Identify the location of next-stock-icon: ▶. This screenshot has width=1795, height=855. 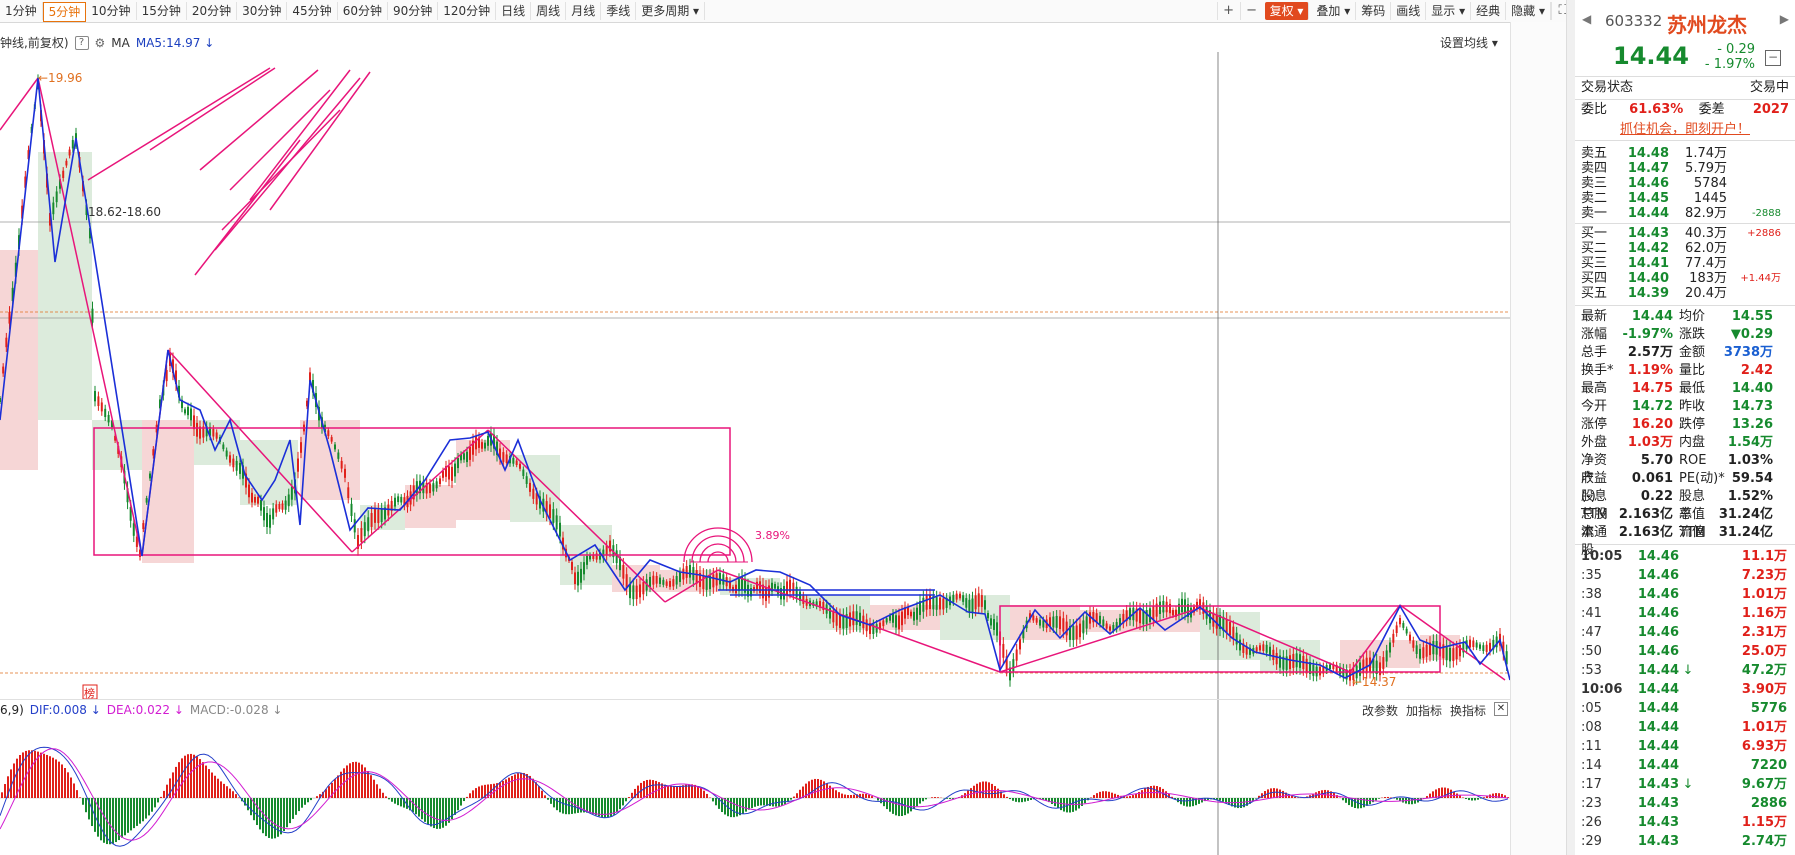
(1784, 19).